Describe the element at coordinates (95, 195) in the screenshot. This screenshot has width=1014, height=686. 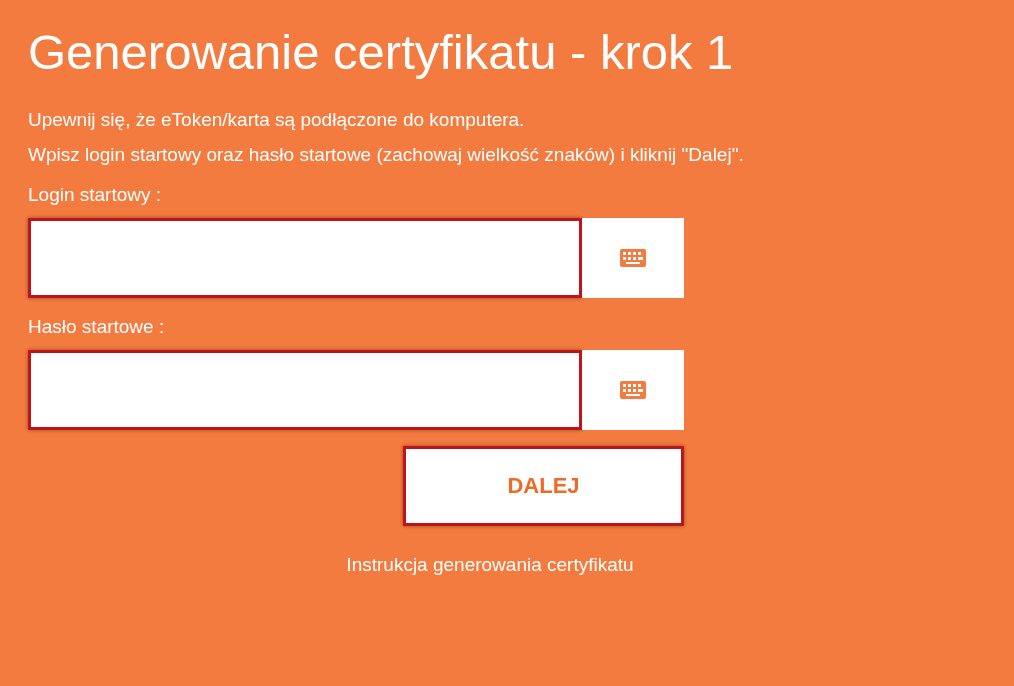
I see `field-label: Login startowy :` at that location.